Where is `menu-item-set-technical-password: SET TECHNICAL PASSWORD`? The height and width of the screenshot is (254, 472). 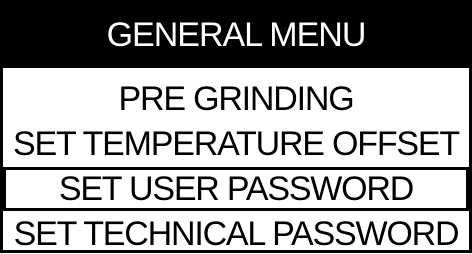 menu-item-set-technical-password: SET TECHNICAL PASSWORD is located at coordinates (236, 232).